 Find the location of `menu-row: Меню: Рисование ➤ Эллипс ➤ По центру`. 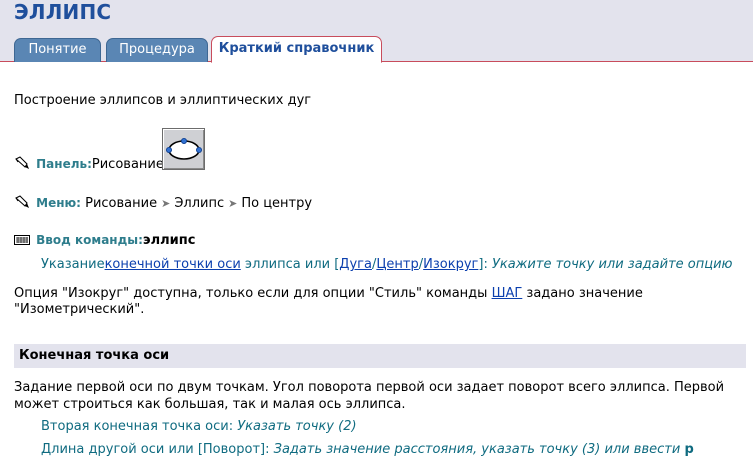

menu-row: Меню: Рисование ➤ Эллипс ➤ По центру is located at coordinates (163, 203).